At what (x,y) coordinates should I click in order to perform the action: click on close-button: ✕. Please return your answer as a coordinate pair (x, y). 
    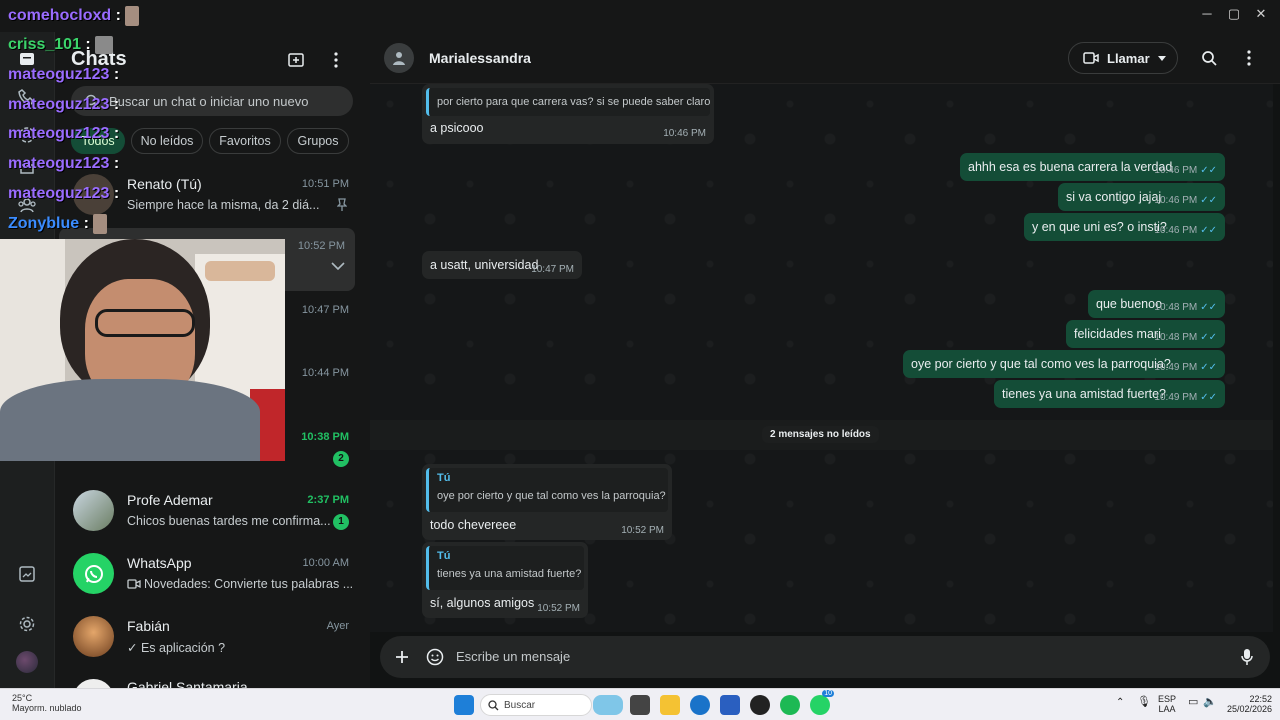
    Looking at the image, I should click on (1261, 14).